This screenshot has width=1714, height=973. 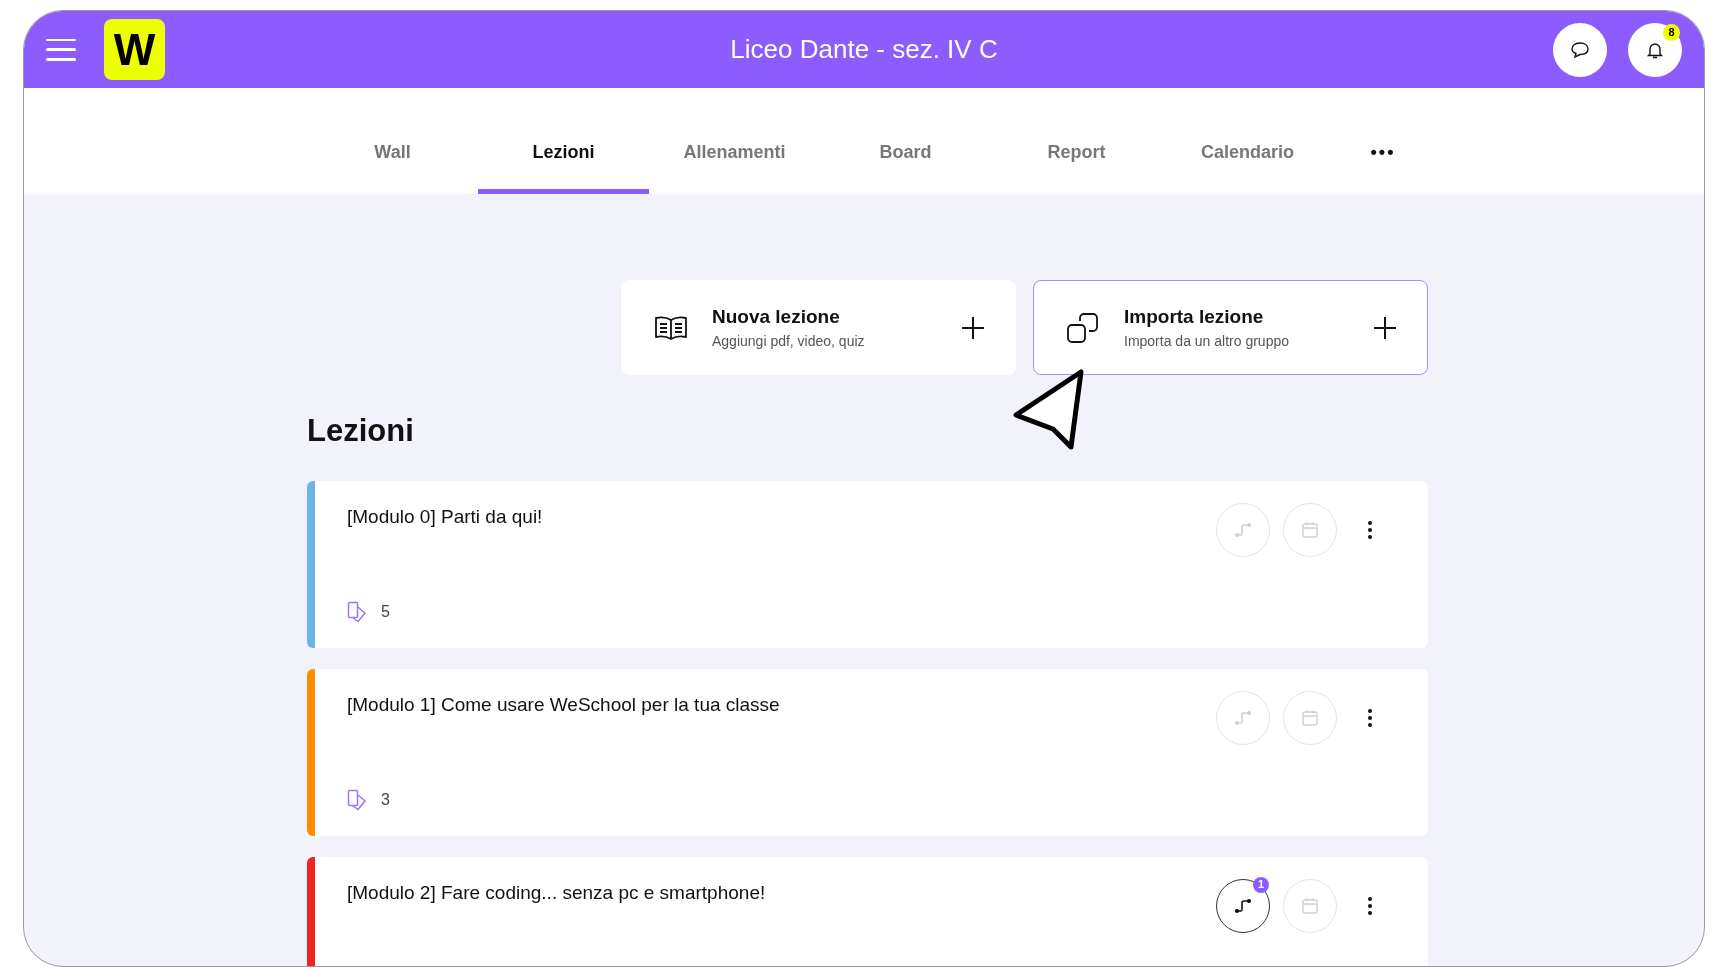 I want to click on tab: Report, so click(x=1076, y=141).